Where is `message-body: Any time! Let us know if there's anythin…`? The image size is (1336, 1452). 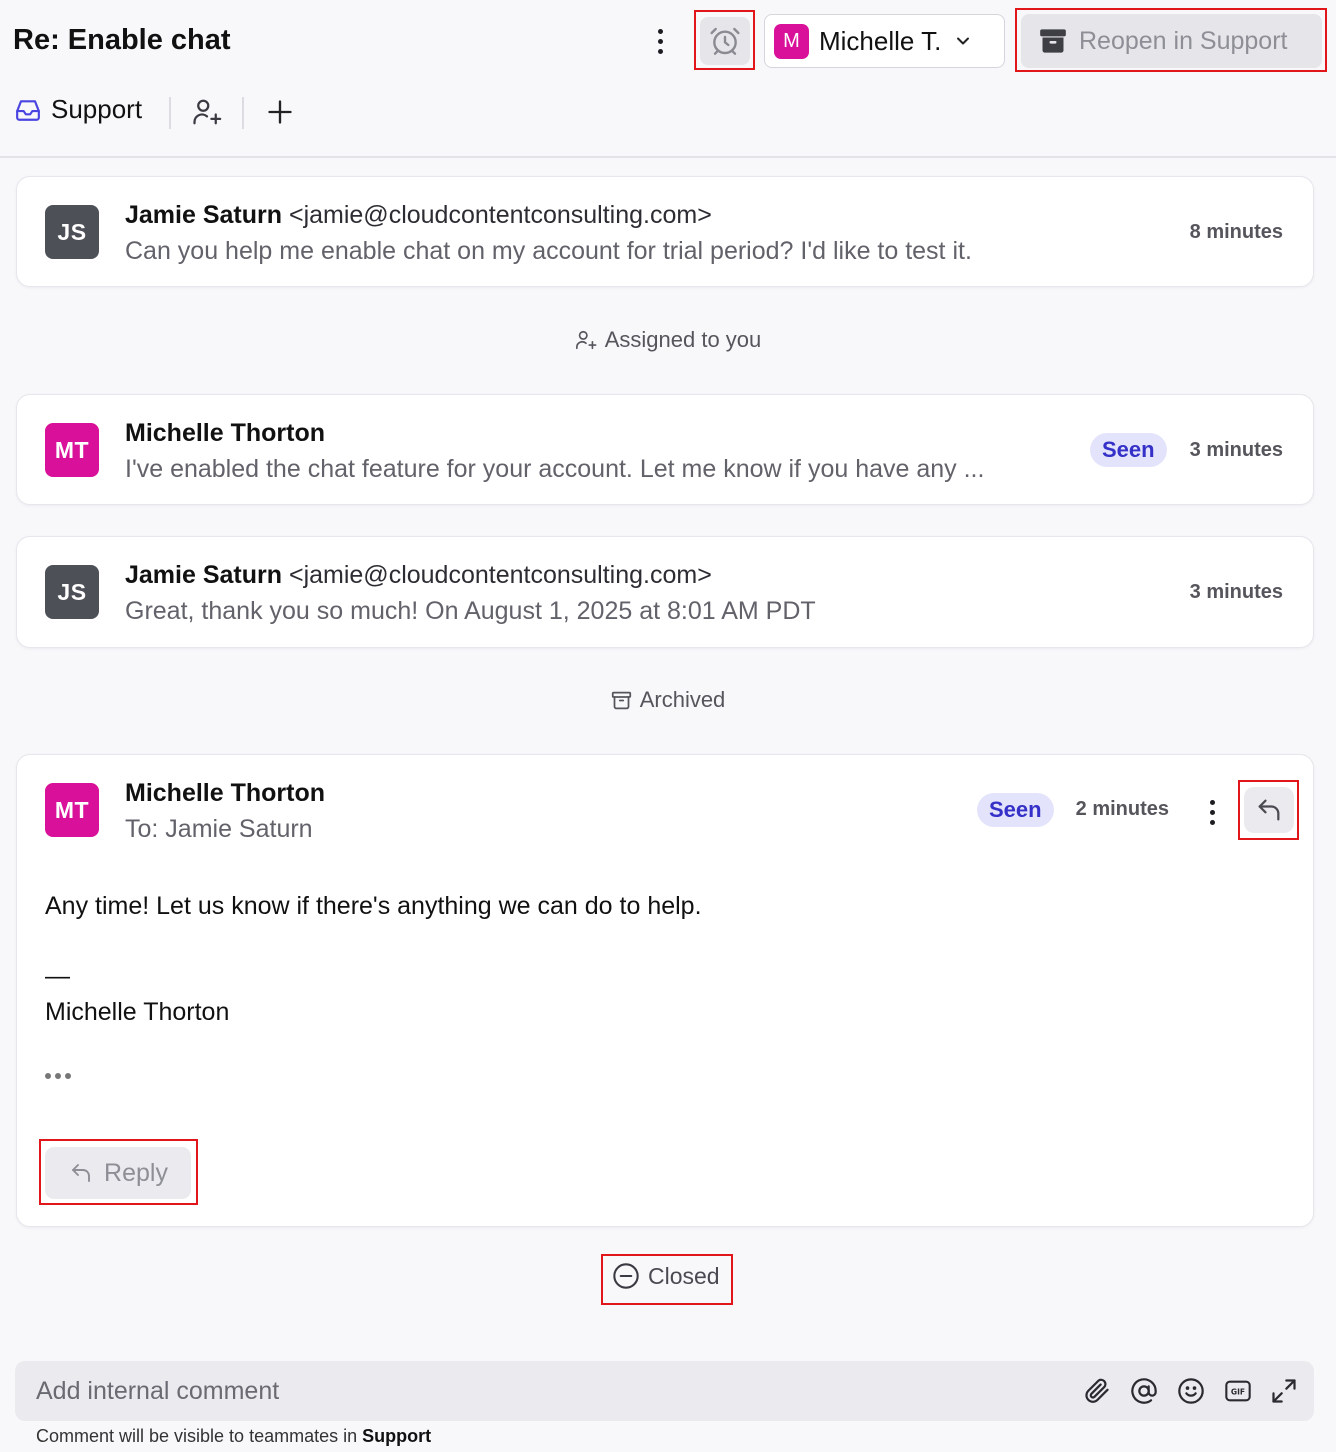 message-body: Any time! Let us know if there's anythin… is located at coordinates (373, 906).